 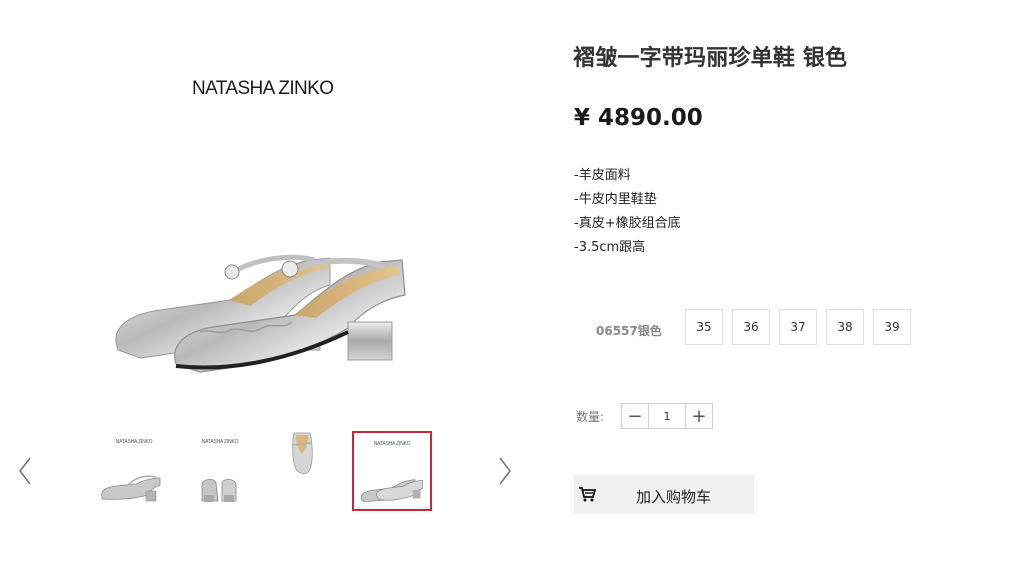 What do you see at coordinates (710, 58) in the screenshot?
I see `product-title: 褶皱一字带玛丽珍单鞋 银色` at bounding box center [710, 58].